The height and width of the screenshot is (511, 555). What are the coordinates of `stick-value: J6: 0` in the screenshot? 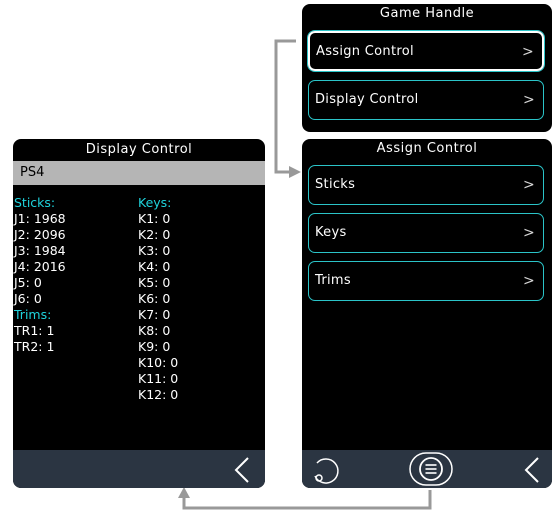 It's located at (28, 298).